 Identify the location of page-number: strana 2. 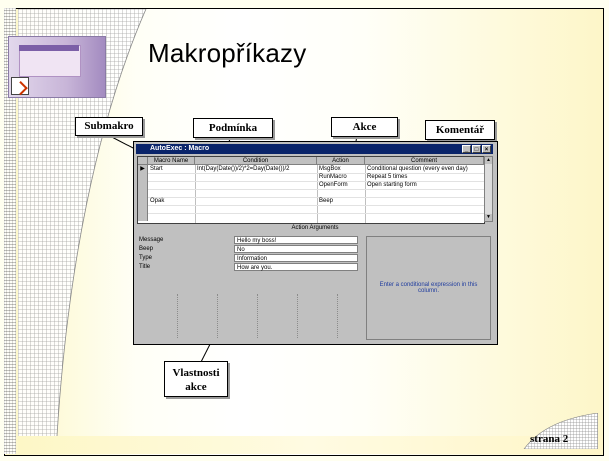
(549, 439).